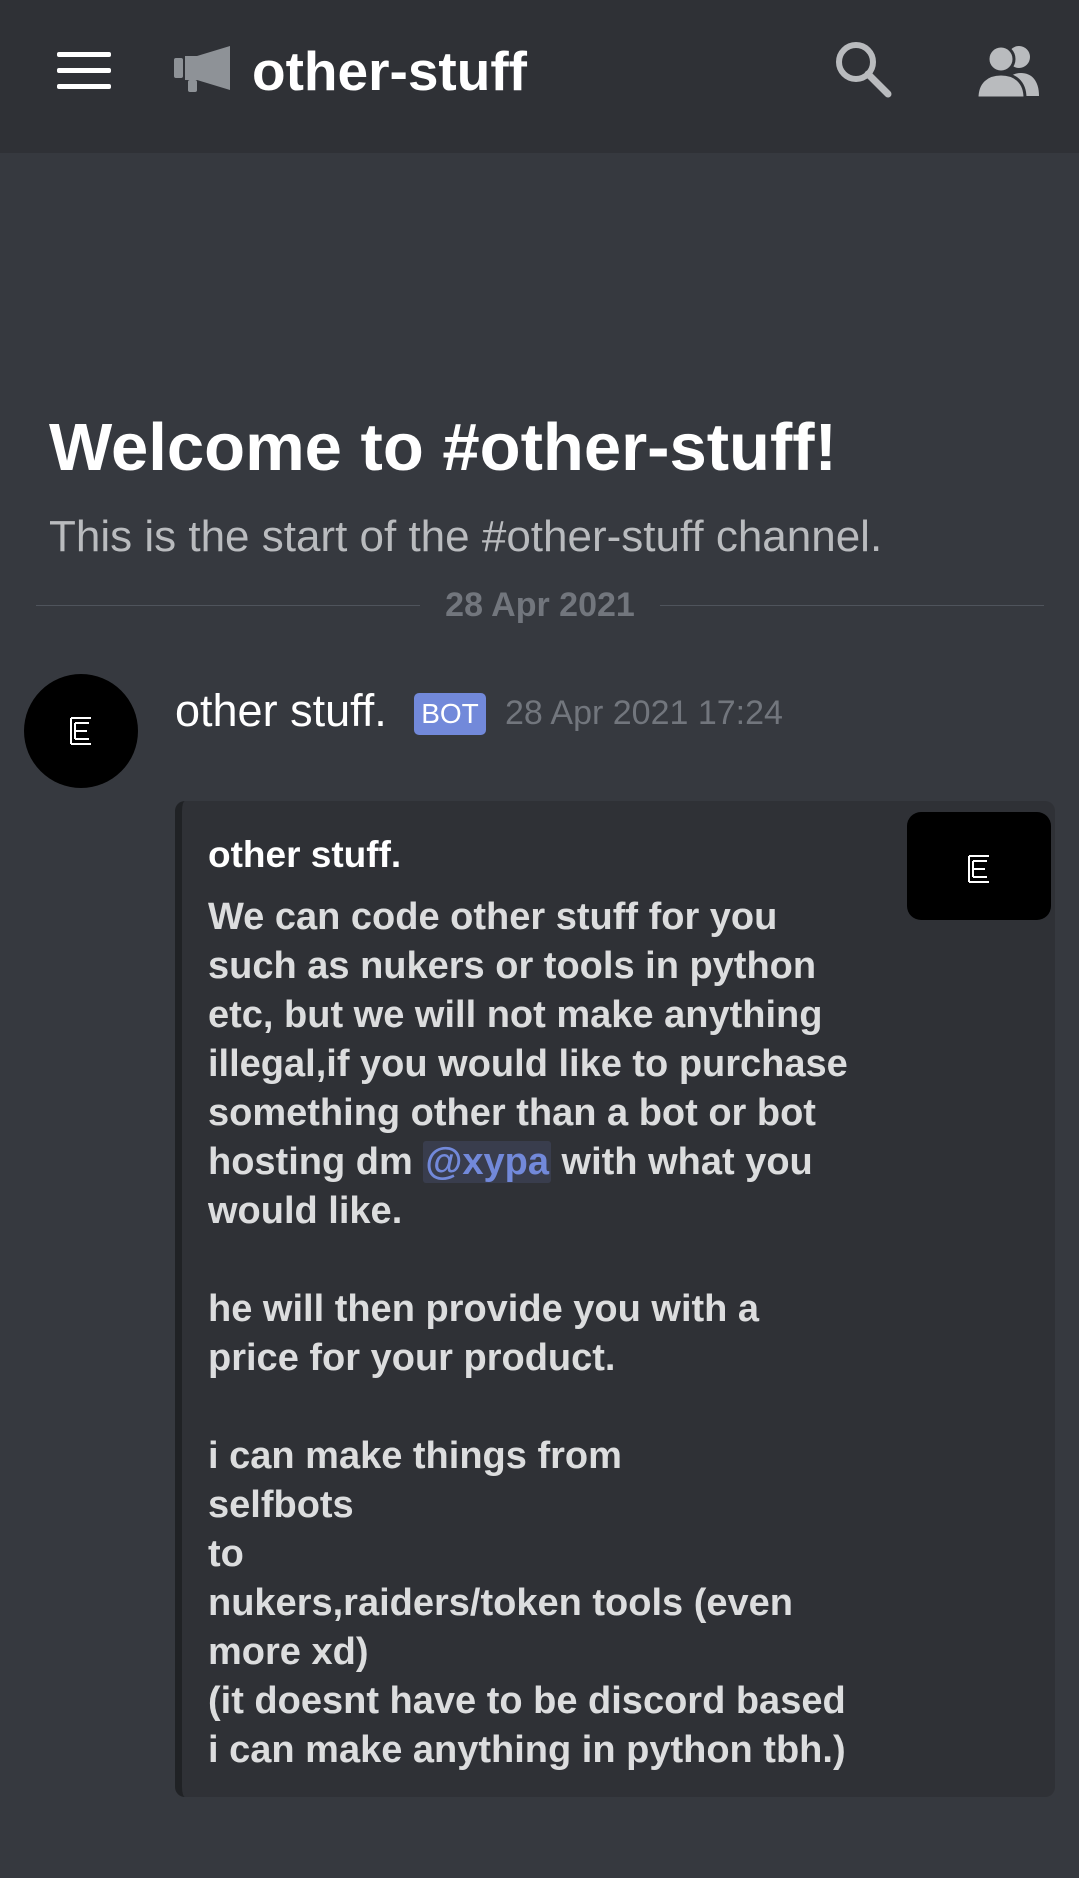 The width and height of the screenshot is (1079, 1878). I want to click on bot-avatar-logo-icon, so click(80, 731).